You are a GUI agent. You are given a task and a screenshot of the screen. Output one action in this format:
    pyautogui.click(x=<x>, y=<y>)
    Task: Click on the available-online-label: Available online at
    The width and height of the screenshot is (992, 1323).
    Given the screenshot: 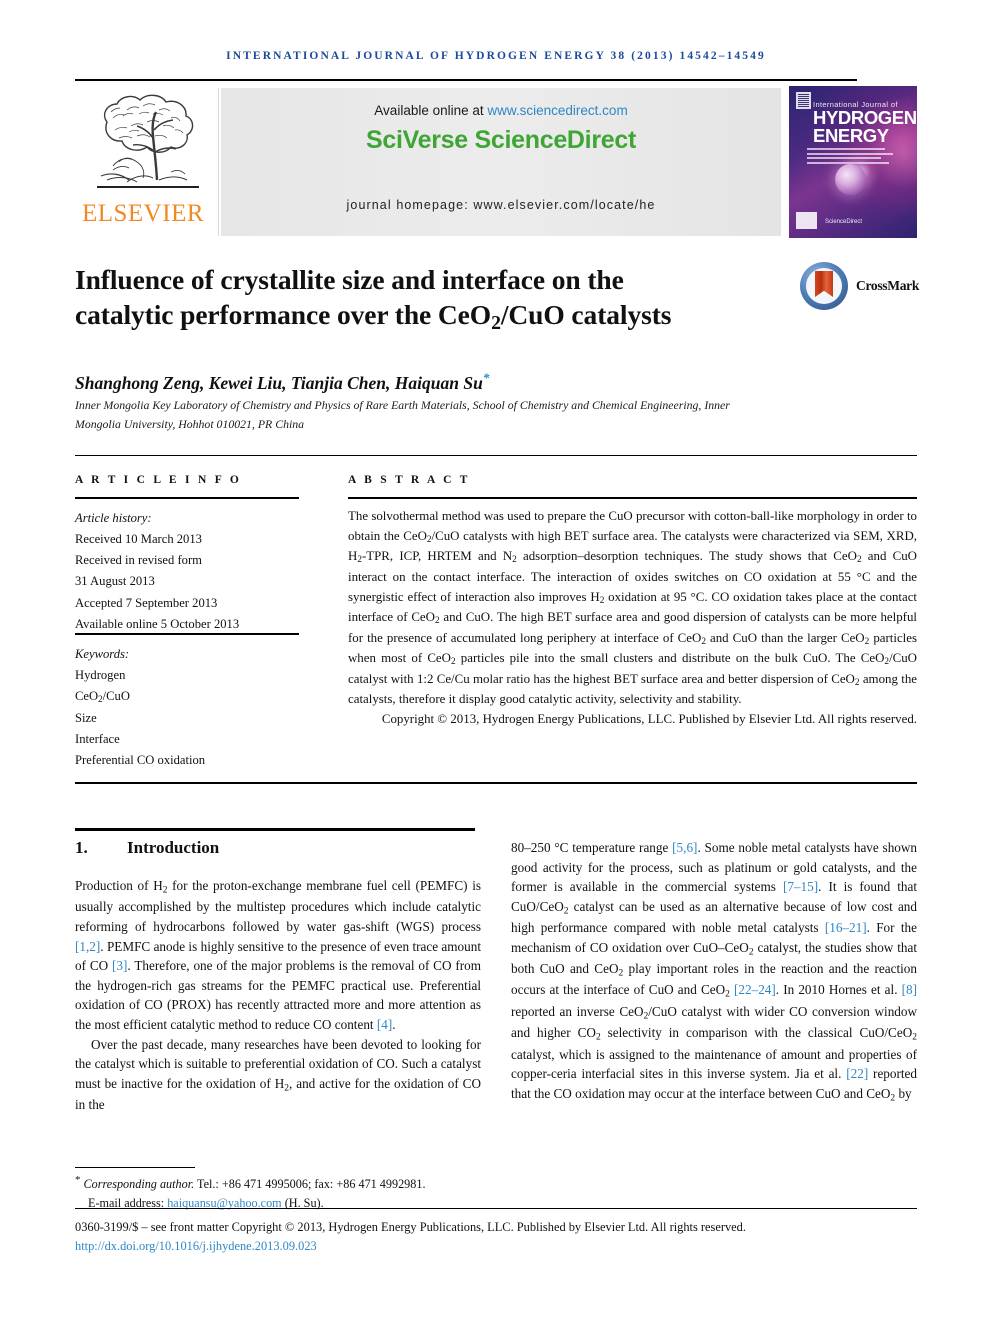 What is the action you would take?
    pyautogui.click(x=431, y=110)
    